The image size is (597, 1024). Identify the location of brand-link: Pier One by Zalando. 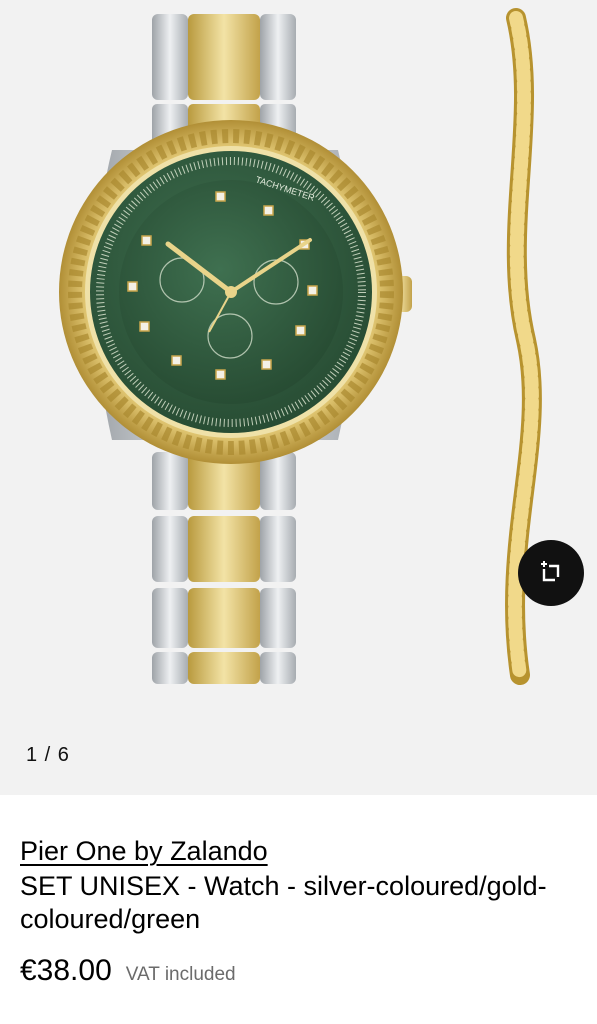
(144, 851).